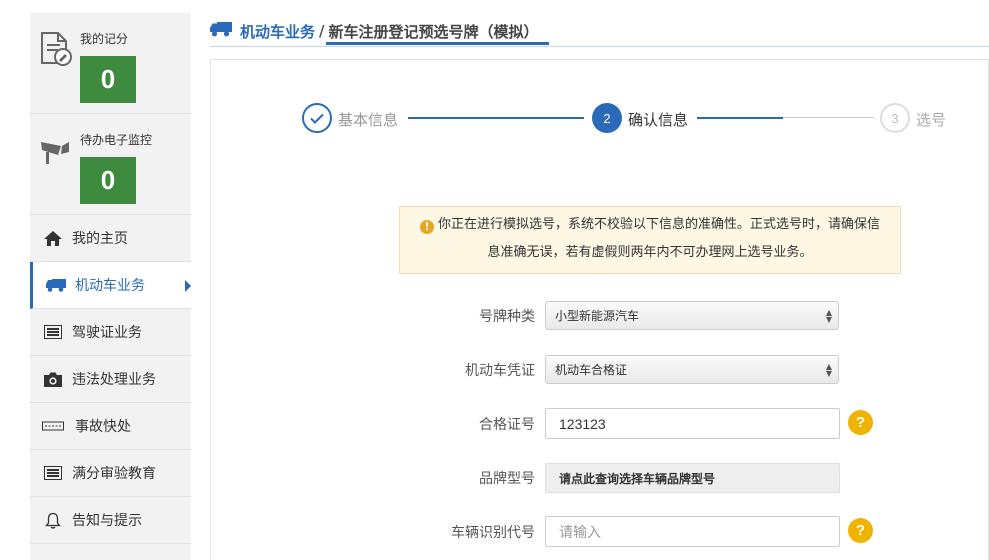 The image size is (989, 560). Describe the element at coordinates (104, 39) in the screenshot. I see `score-title: 我的记分` at that location.